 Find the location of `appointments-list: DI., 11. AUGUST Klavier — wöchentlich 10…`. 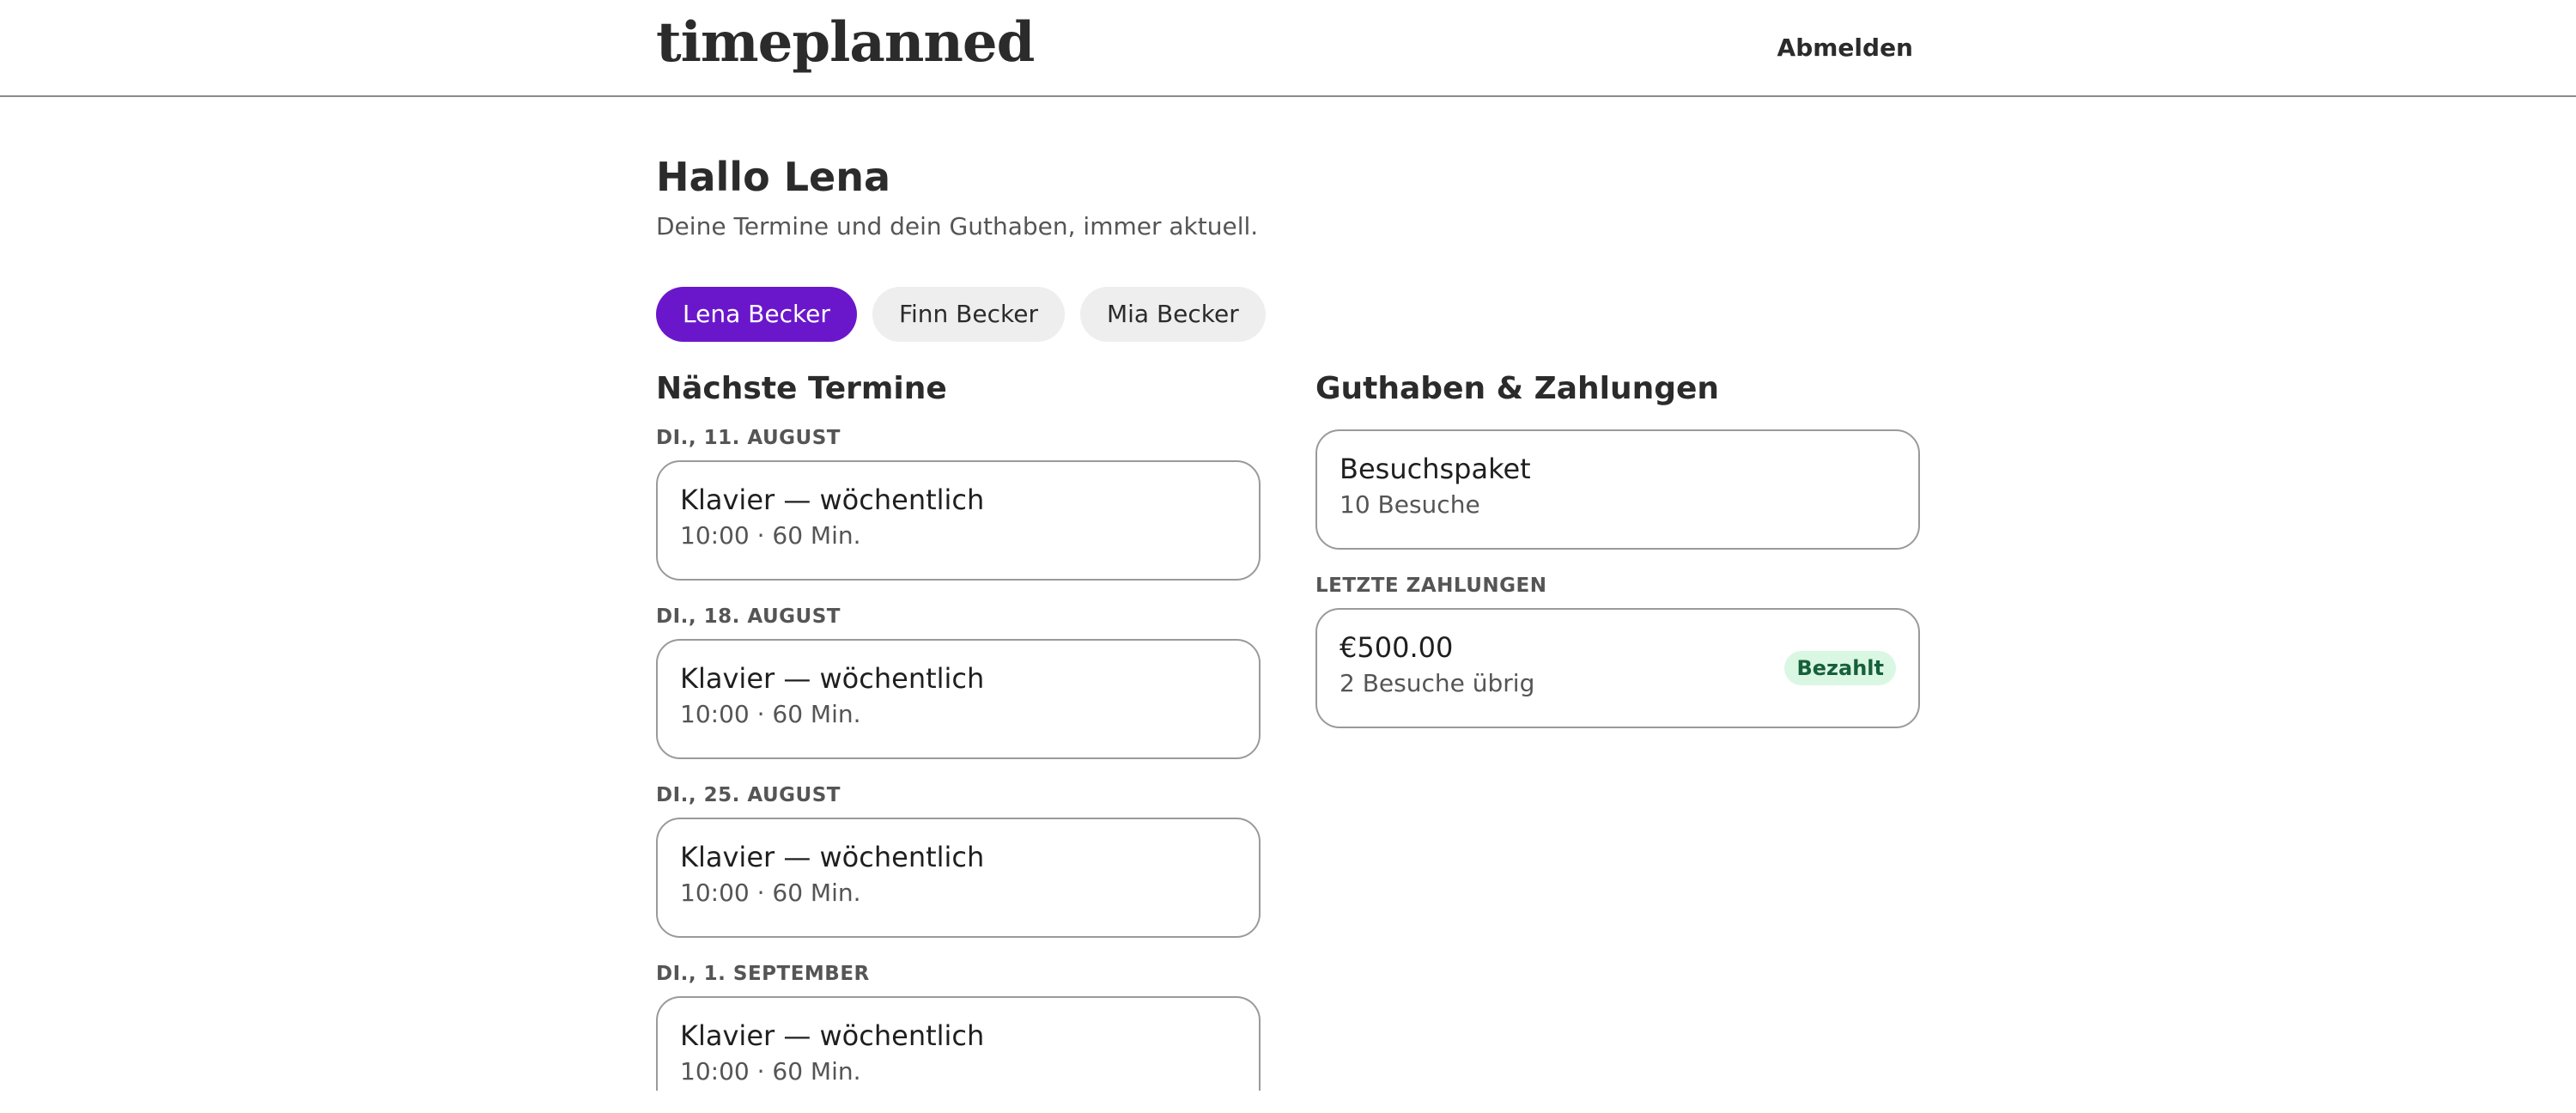

appointments-list: DI., 11. AUGUST Klavier — wöchentlich 10… is located at coordinates (958, 757).